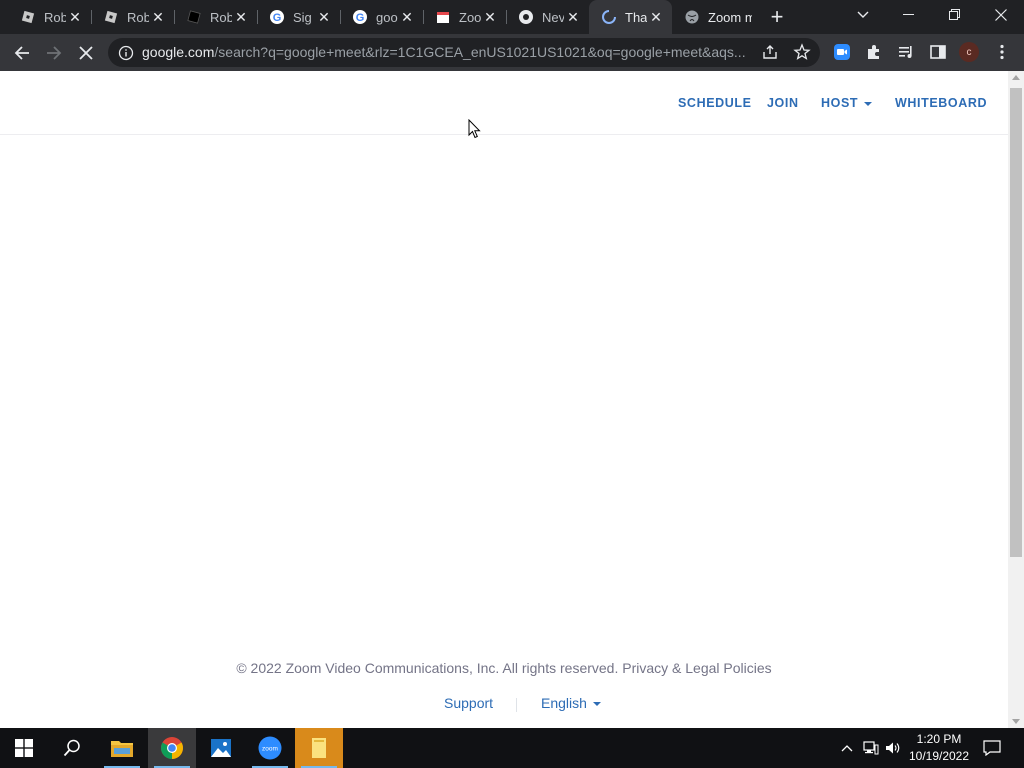 The height and width of the screenshot is (768, 1024). I want to click on close-icon, so click(1001, 15).